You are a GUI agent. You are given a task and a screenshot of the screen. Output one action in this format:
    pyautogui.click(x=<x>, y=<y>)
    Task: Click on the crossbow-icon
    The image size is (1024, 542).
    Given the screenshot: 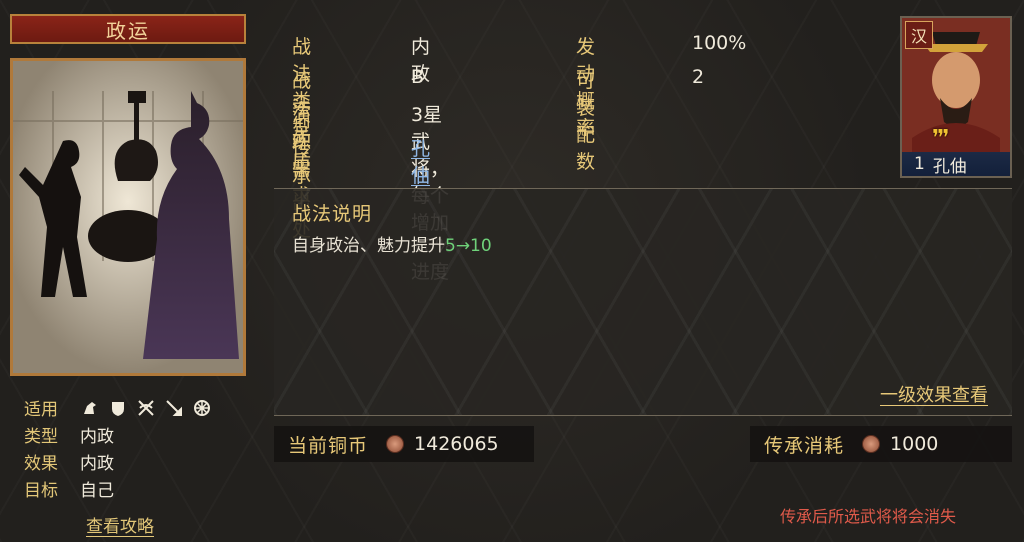 What is the action you would take?
    pyautogui.click(x=146, y=408)
    